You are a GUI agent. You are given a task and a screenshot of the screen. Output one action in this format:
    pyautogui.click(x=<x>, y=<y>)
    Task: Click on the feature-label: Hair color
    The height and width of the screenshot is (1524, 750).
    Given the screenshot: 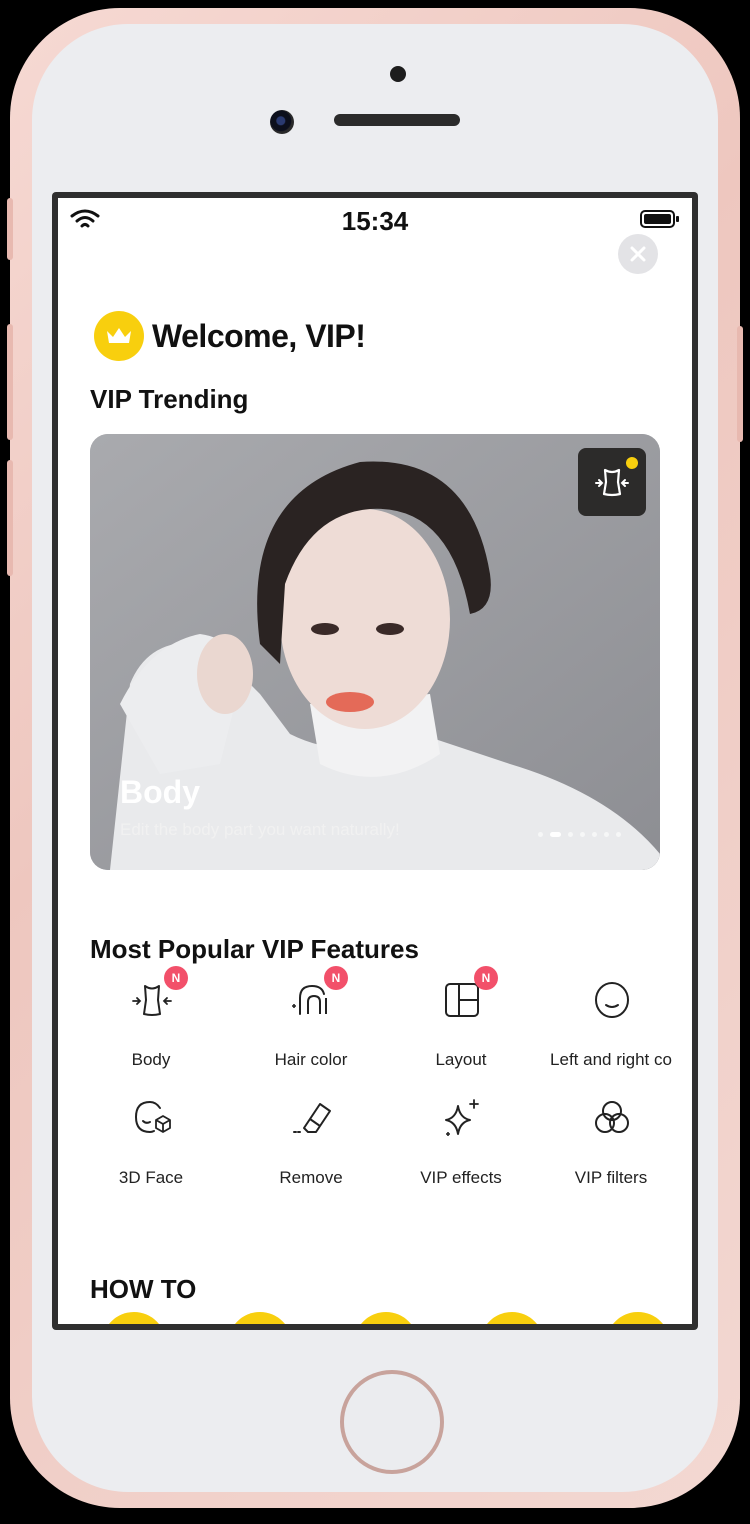 What is the action you would take?
    pyautogui.click(x=311, y=1059)
    